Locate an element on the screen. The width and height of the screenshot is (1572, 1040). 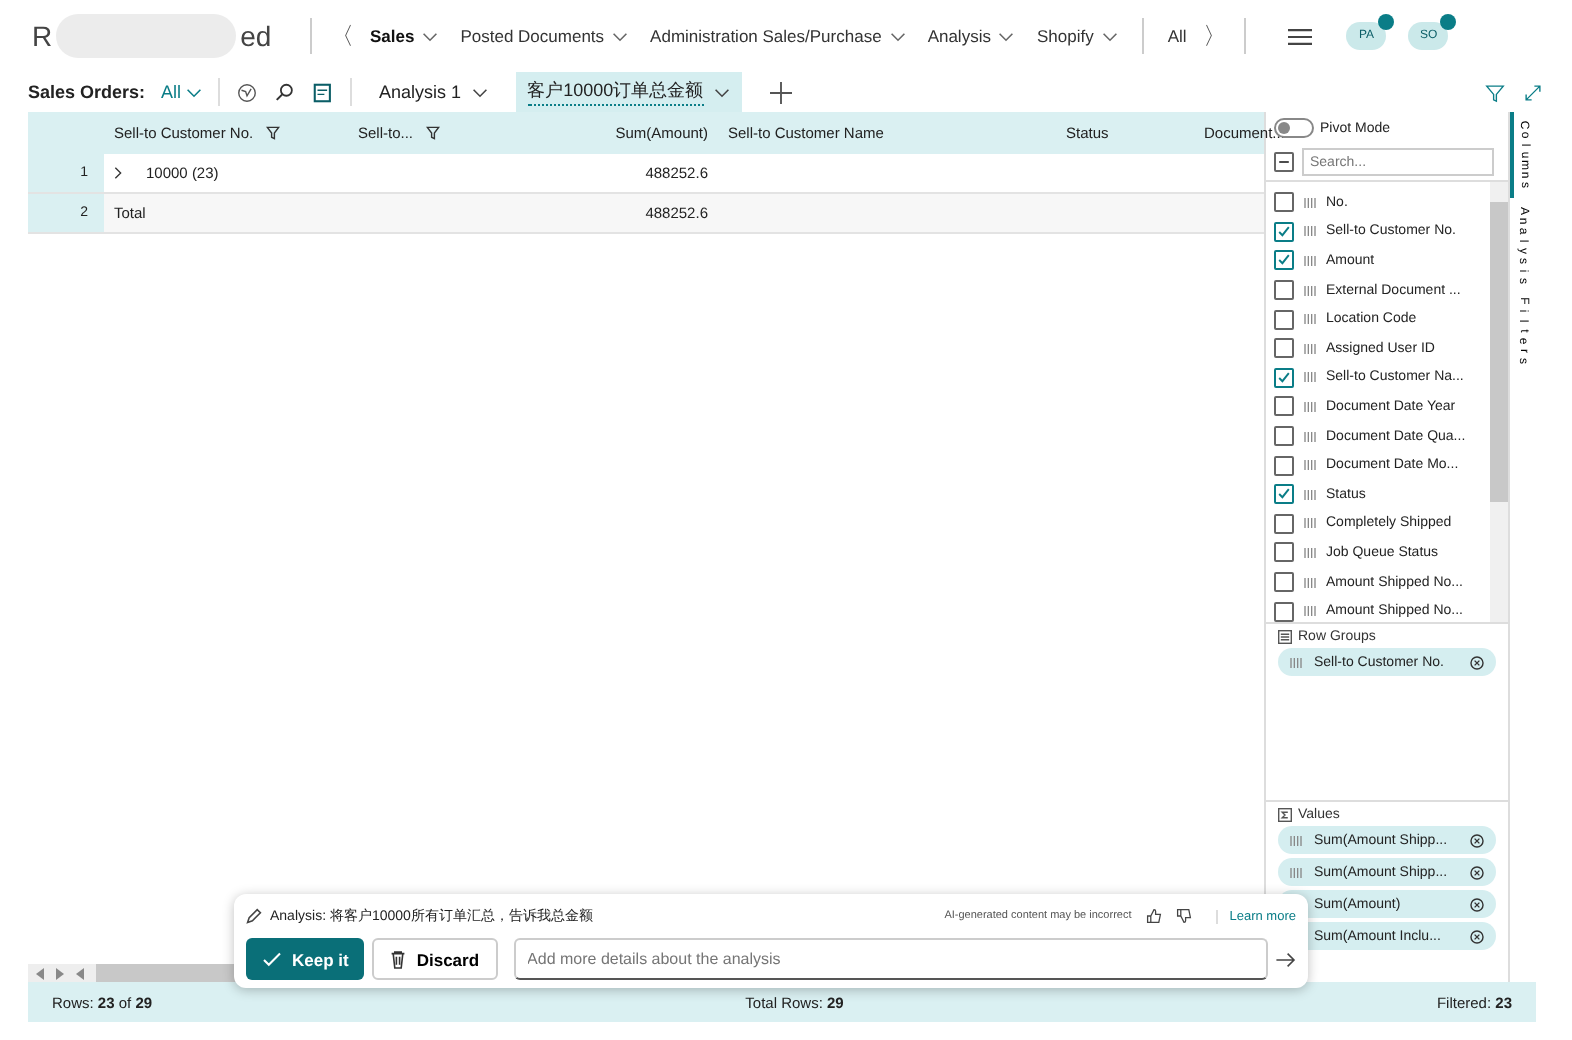
arrow-icon is located at coordinates (1286, 959).